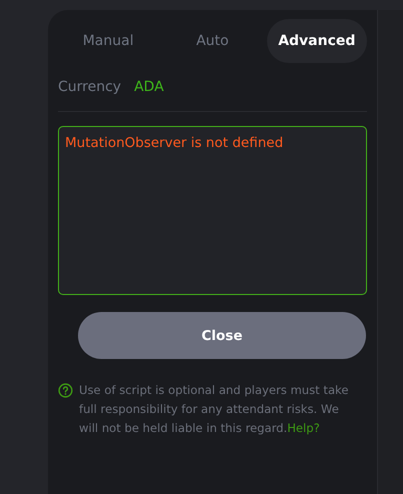 The image size is (403, 494). What do you see at coordinates (90, 87) in the screenshot?
I see `currency-label: Currency` at bounding box center [90, 87].